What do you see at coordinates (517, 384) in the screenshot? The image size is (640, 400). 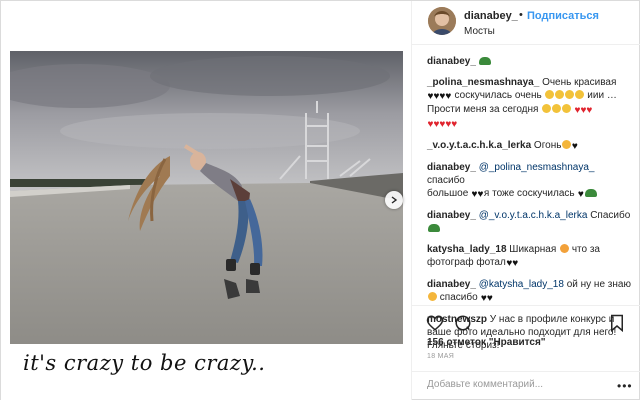 I see `comment-input` at bounding box center [517, 384].